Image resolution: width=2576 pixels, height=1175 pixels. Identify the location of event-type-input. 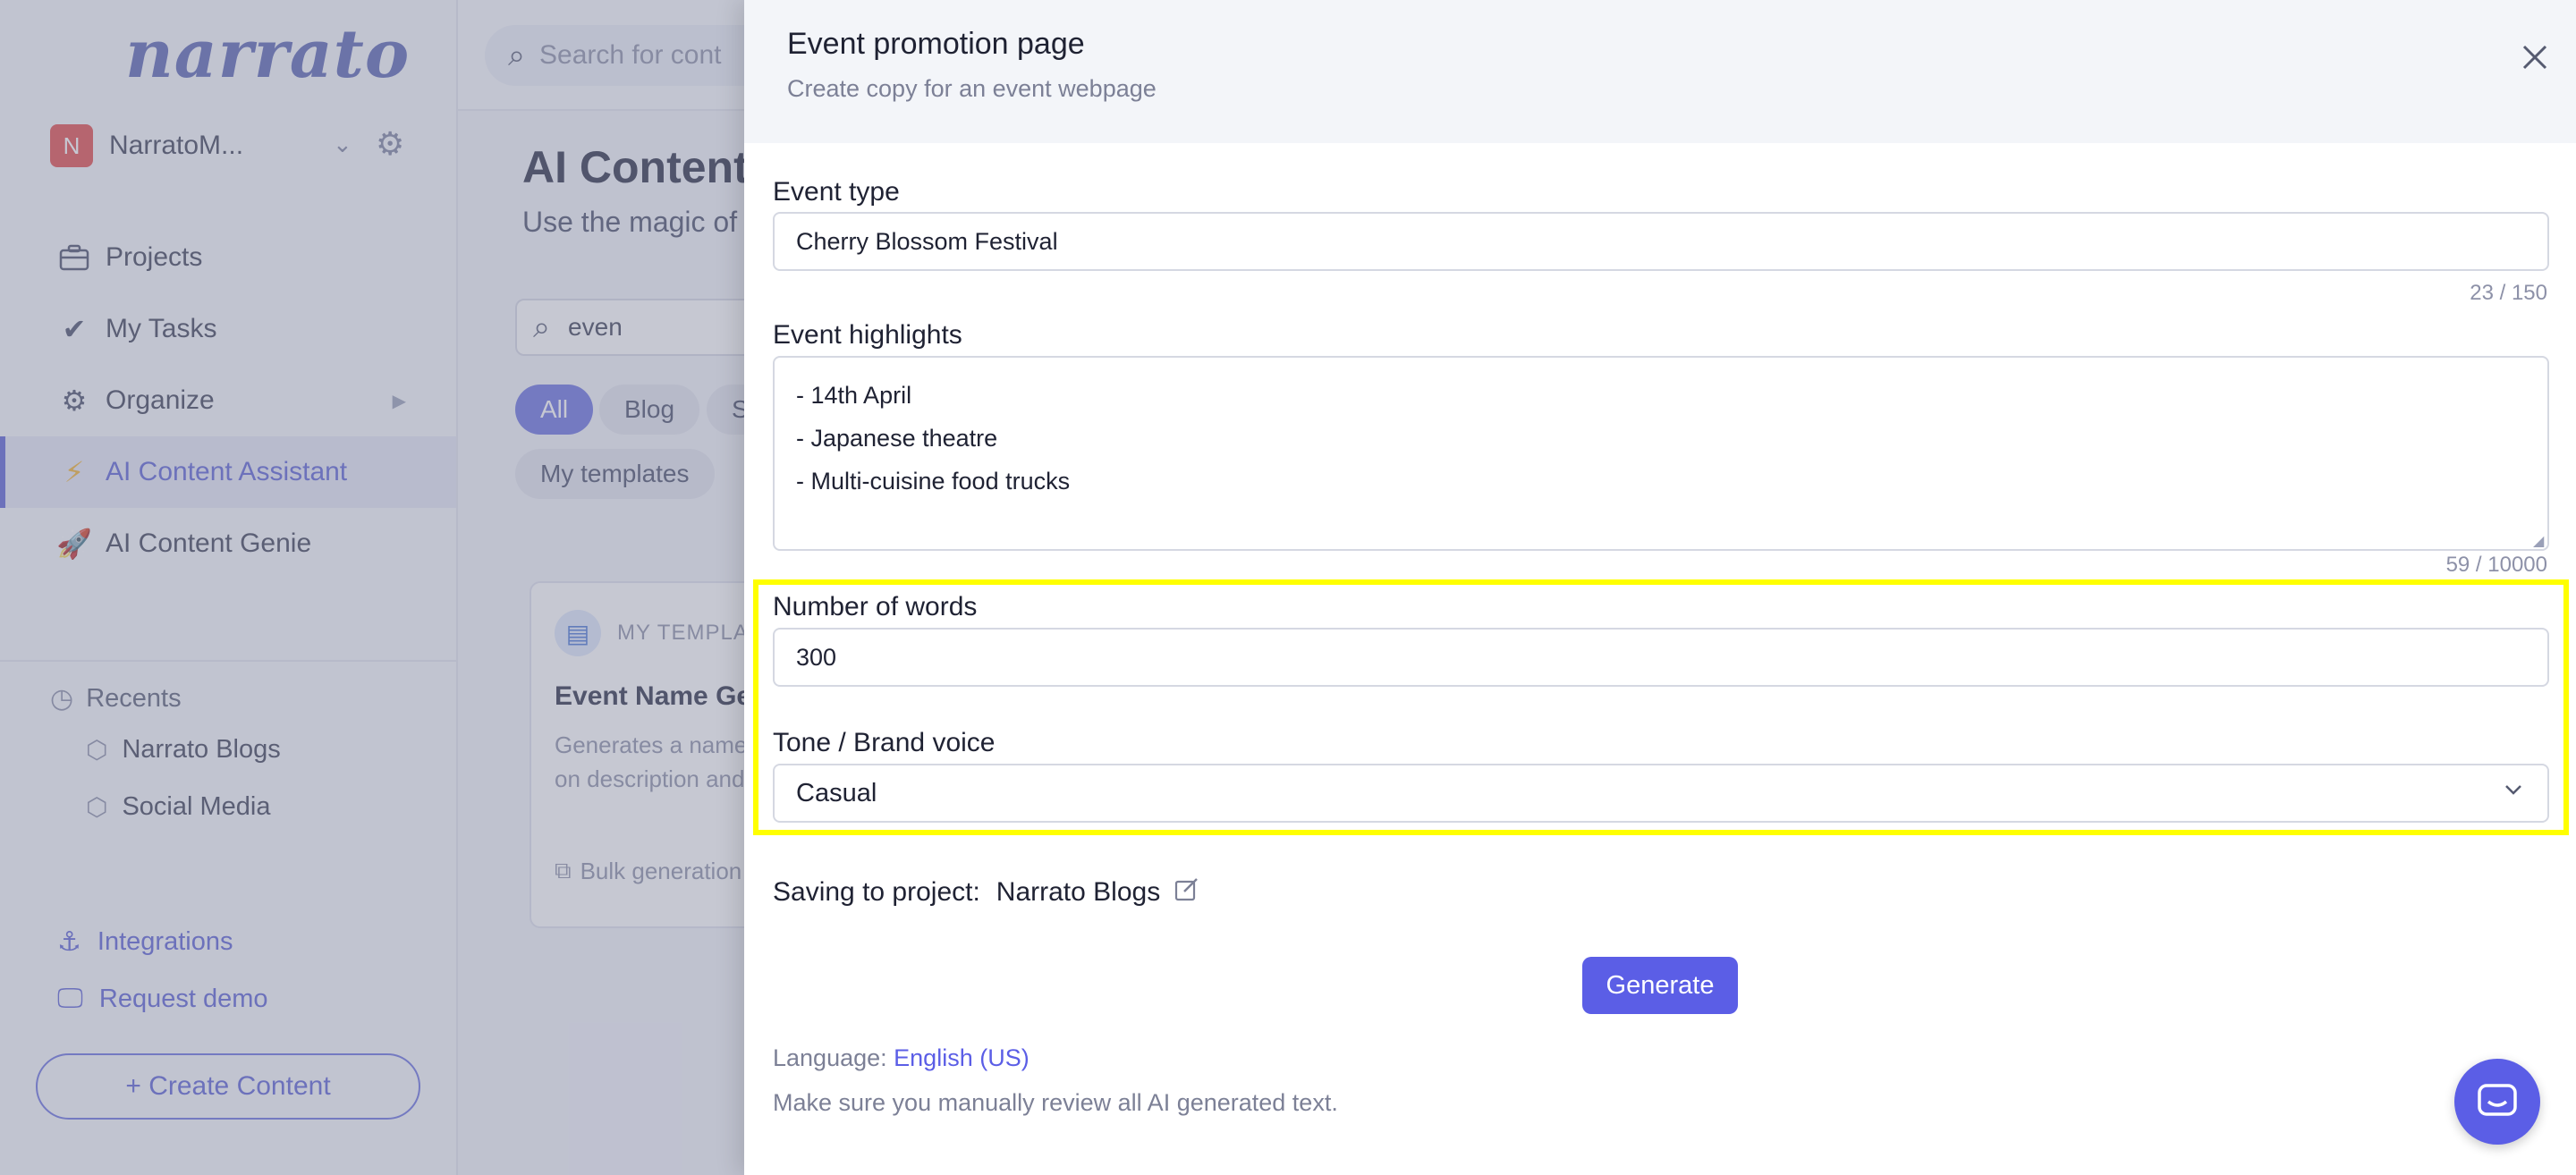
(1661, 242).